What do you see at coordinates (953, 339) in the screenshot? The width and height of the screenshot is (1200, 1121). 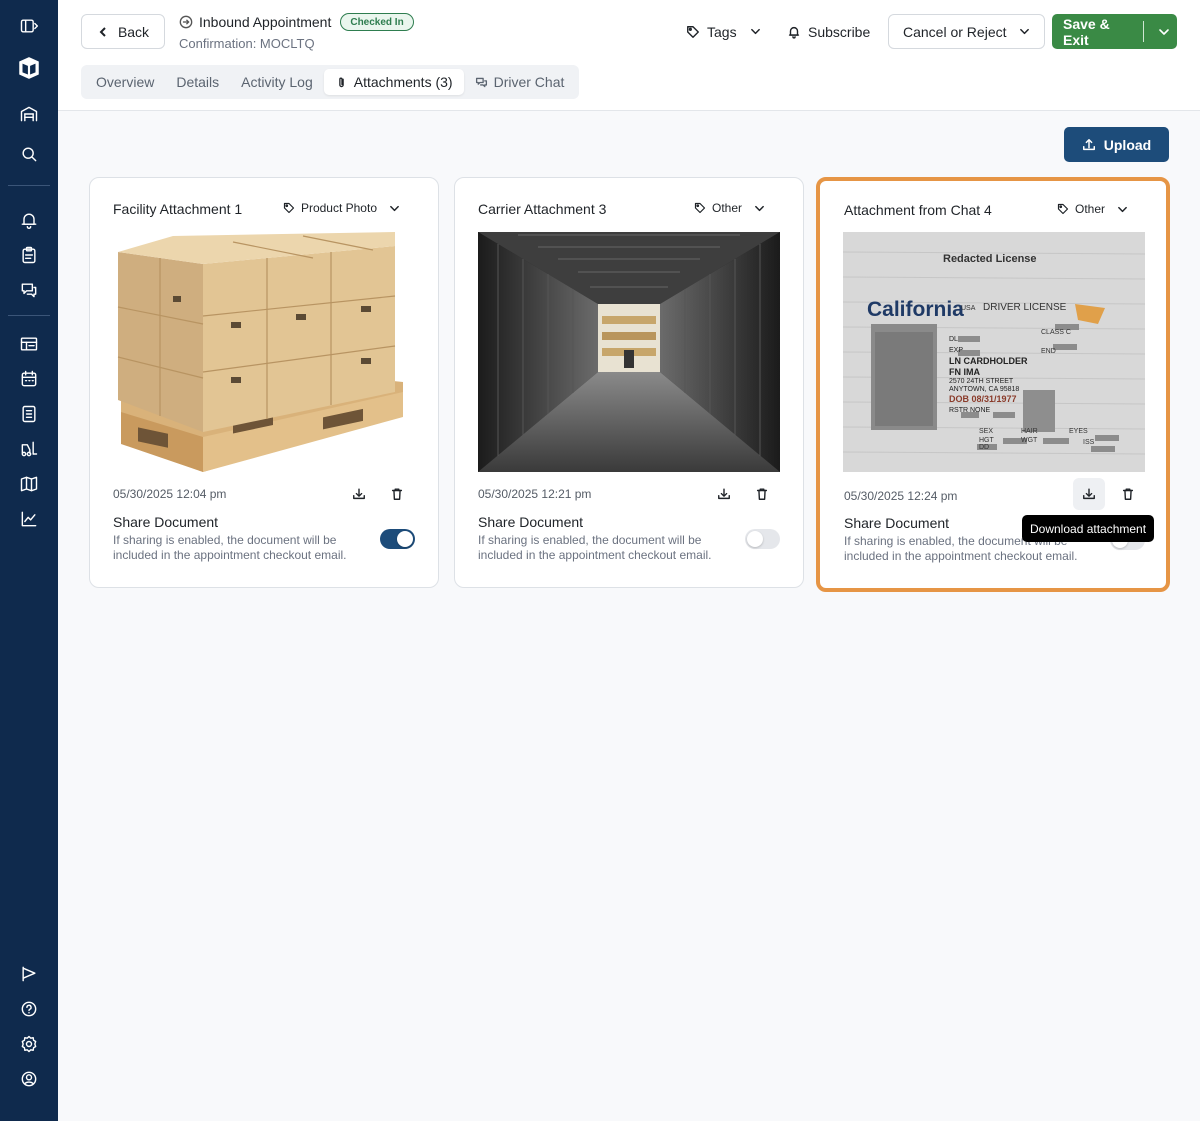 I see `license-field: DL` at bounding box center [953, 339].